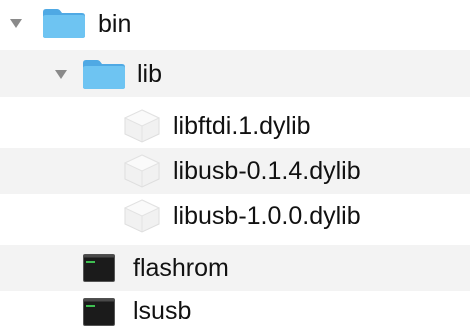 The height and width of the screenshot is (331, 470). Describe the element at coordinates (235, 73) in the screenshot. I see `tree-row-lib: lib` at that location.